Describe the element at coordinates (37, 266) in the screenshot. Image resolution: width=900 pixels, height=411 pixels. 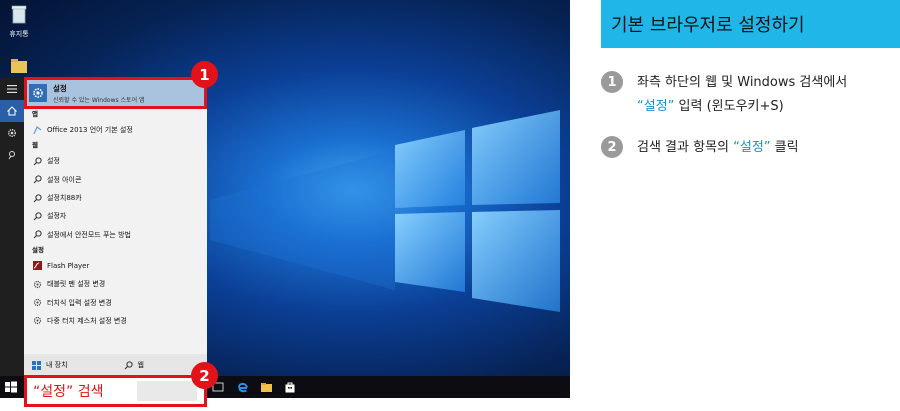
I see `flash-player-icon` at that location.